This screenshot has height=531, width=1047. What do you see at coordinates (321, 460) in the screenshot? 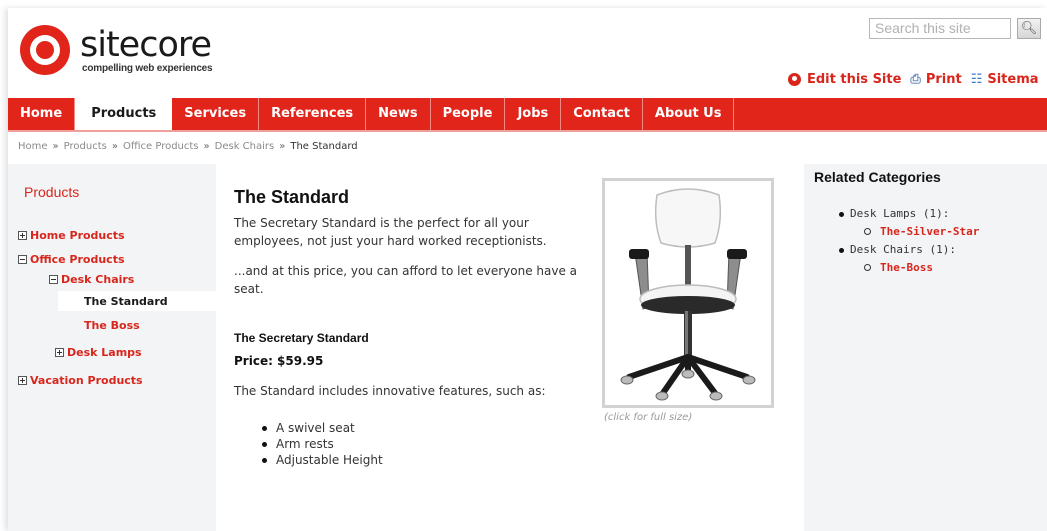
I see `list-item: Adjustable Height` at bounding box center [321, 460].